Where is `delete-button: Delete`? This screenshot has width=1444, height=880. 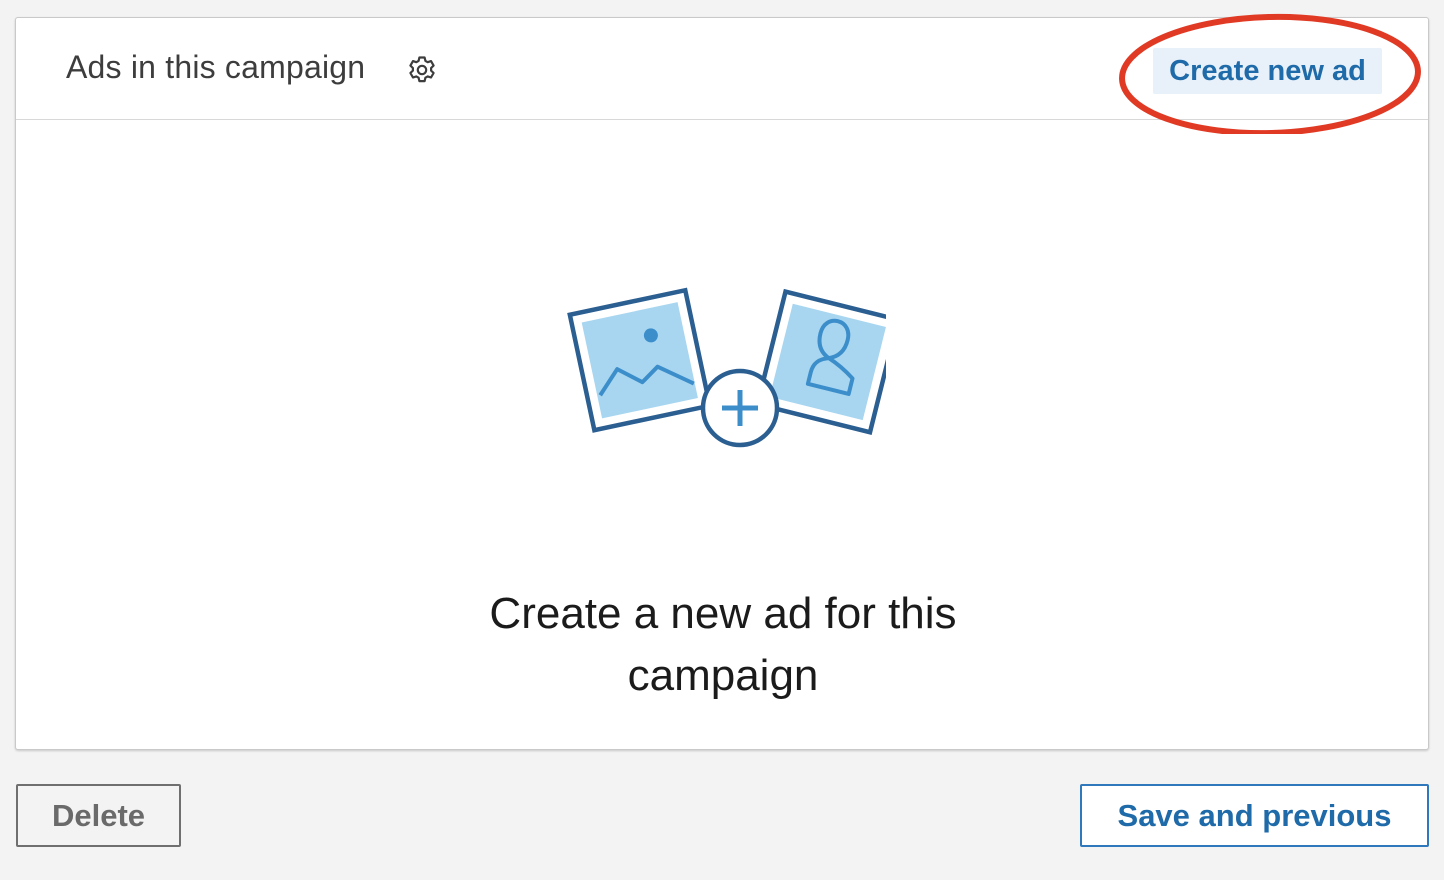 delete-button: Delete is located at coordinates (98, 815).